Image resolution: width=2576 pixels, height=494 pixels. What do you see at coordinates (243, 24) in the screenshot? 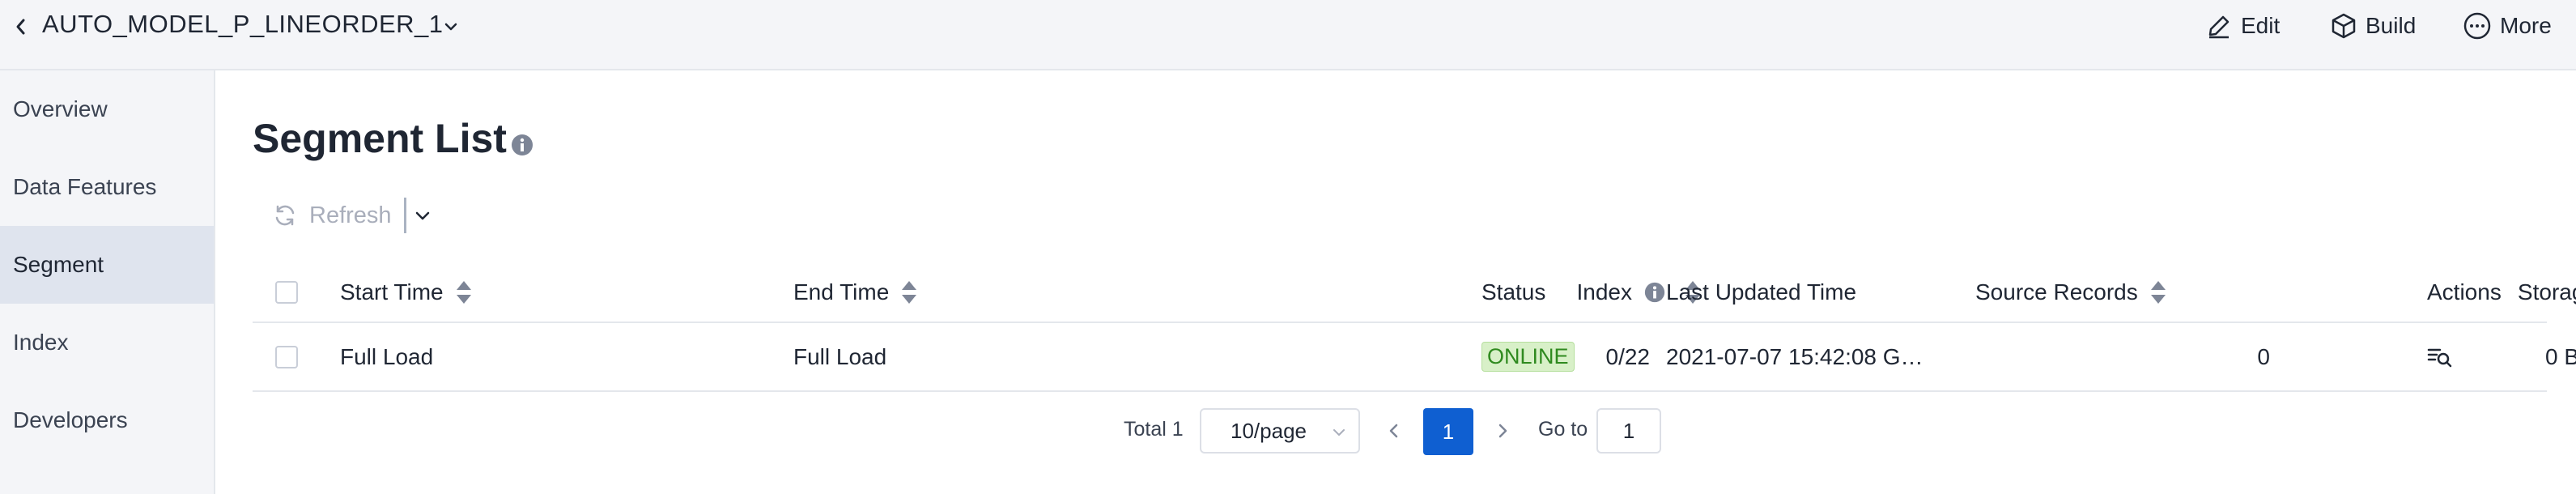
I see `model-name: AUTO_MODEL_P_LINEORDER_1` at bounding box center [243, 24].